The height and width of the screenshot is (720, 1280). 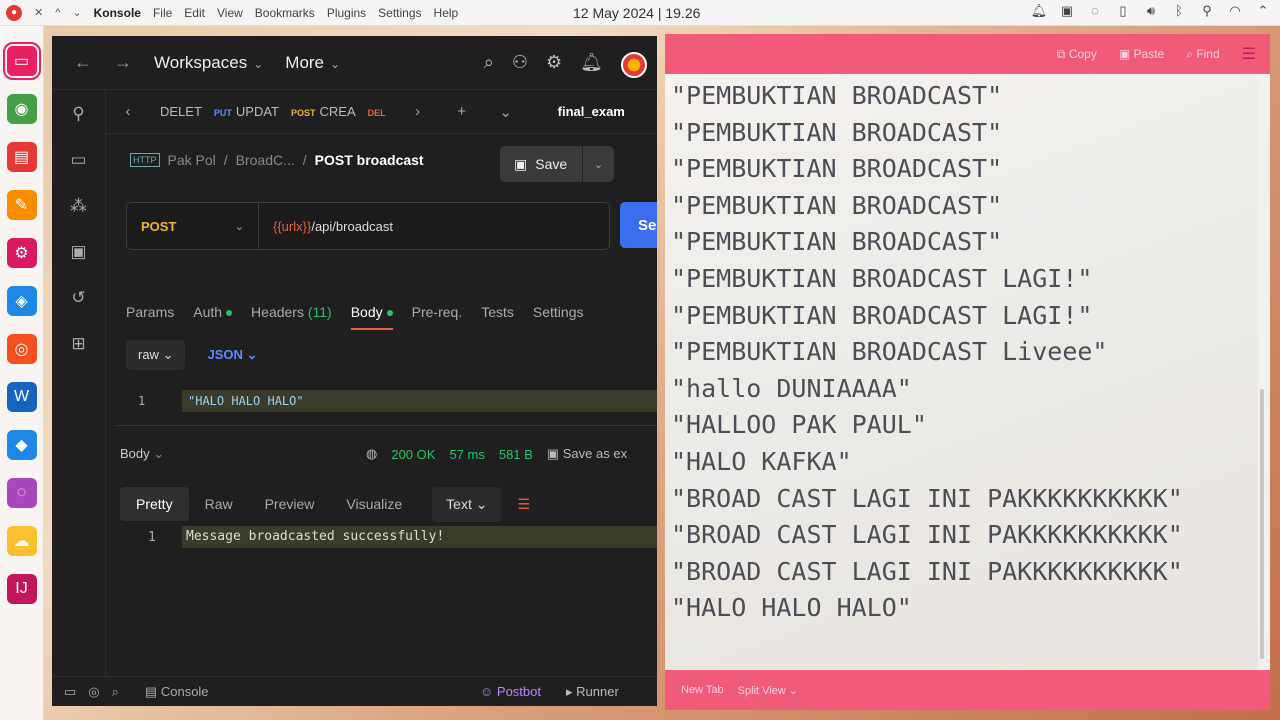 What do you see at coordinates (1123, 11) in the screenshot?
I see `battery-icon: ▯` at bounding box center [1123, 11].